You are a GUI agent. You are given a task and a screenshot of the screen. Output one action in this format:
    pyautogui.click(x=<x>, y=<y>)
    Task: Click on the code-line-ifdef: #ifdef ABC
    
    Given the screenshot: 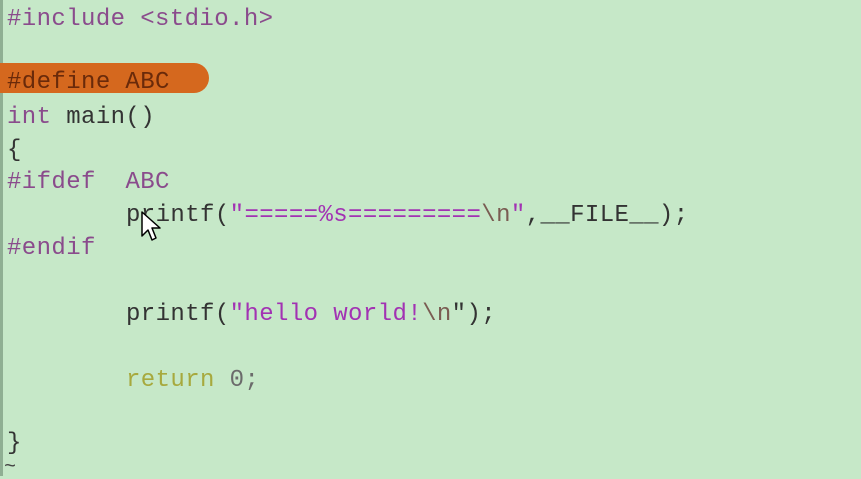 What is the action you would take?
    pyautogui.click(x=88, y=182)
    